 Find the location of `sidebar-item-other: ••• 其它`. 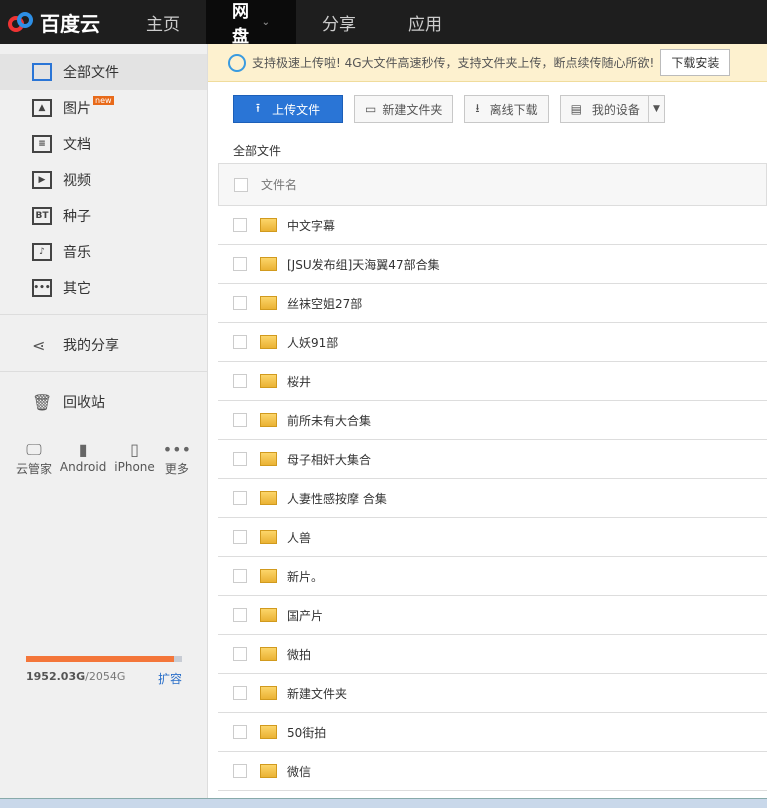

sidebar-item-other: ••• 其它 is located at coordinates (103, 288).